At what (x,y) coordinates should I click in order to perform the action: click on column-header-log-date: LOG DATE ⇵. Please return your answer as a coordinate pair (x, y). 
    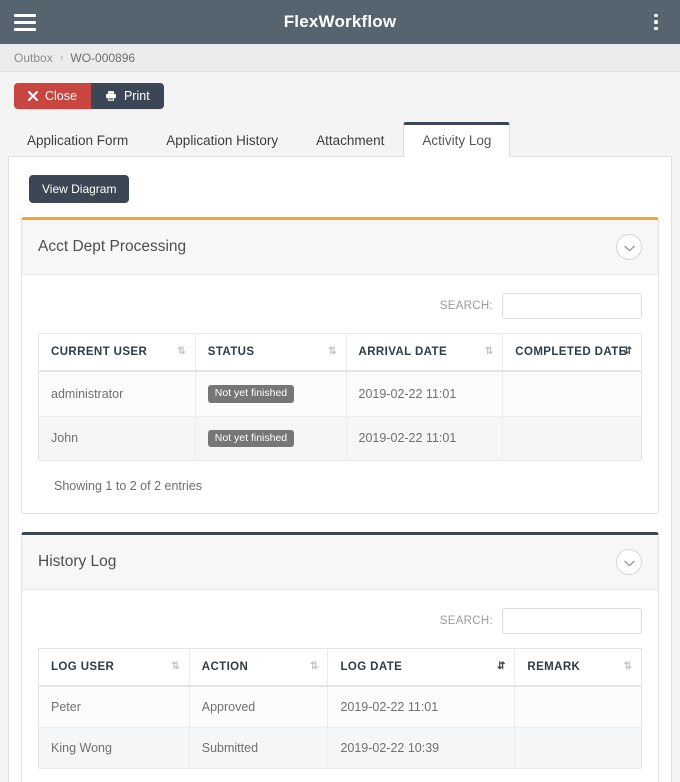
    Looking at the image, I should click on (421, 668).